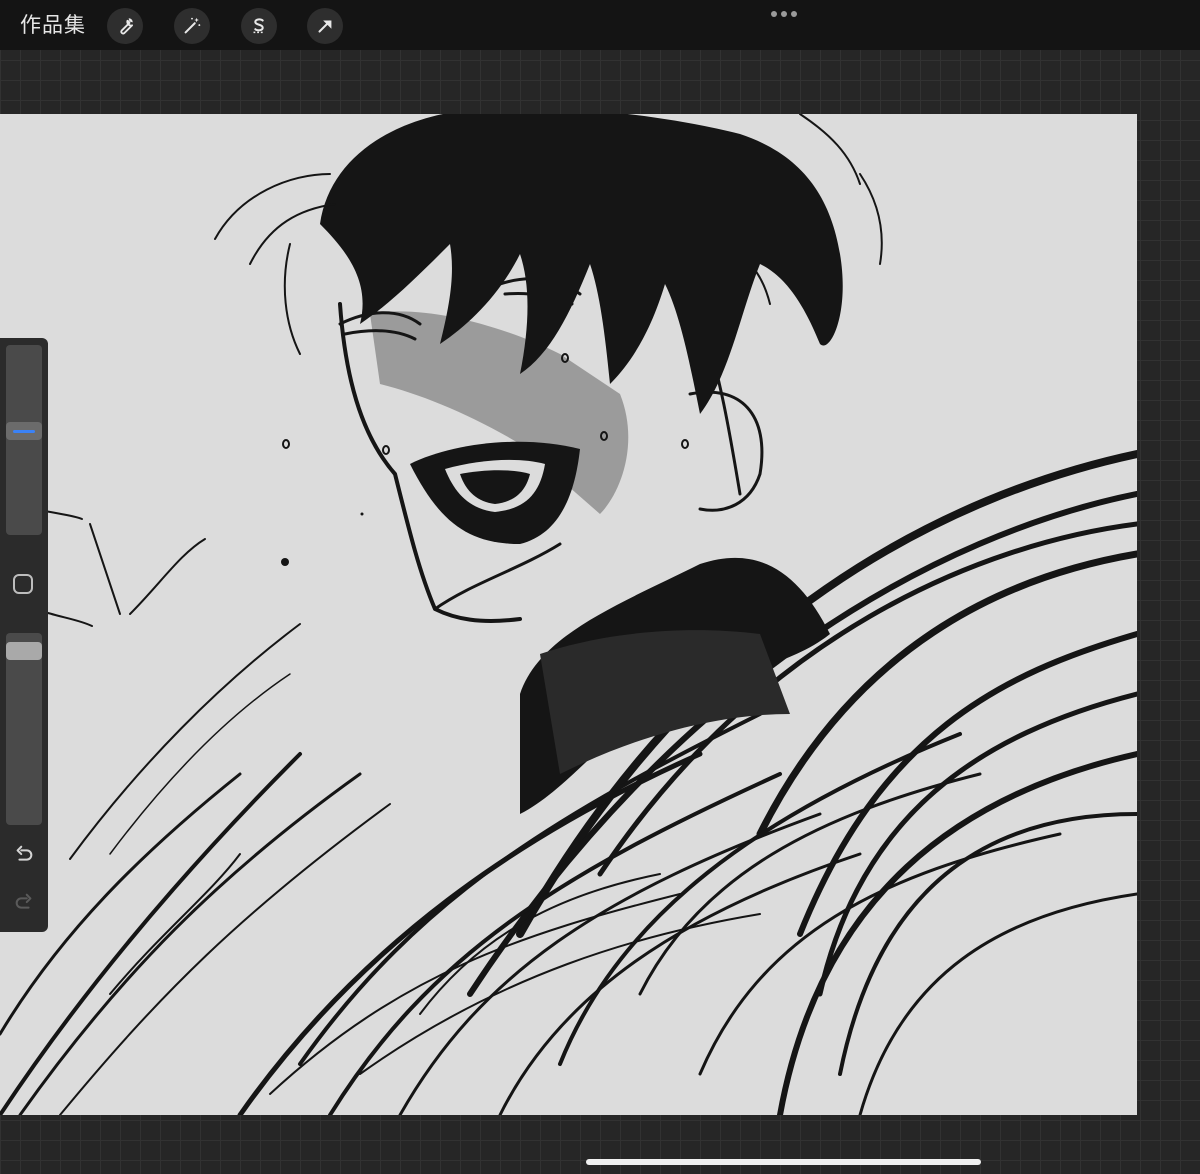 Image resolution: width=1200 pixels, height=1174 pixels. I want to click on brush-size-slider, so click(24, 440).